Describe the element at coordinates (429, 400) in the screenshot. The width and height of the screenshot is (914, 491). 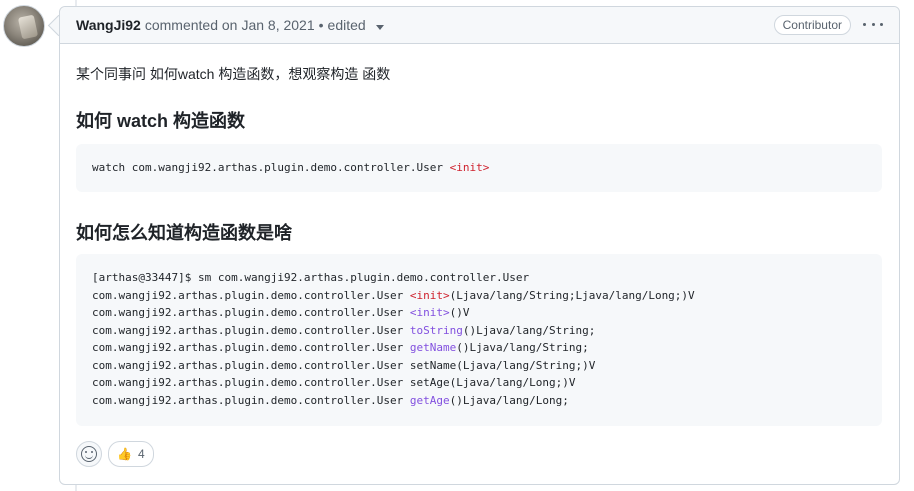
I see `code-token: getAge` at that location.